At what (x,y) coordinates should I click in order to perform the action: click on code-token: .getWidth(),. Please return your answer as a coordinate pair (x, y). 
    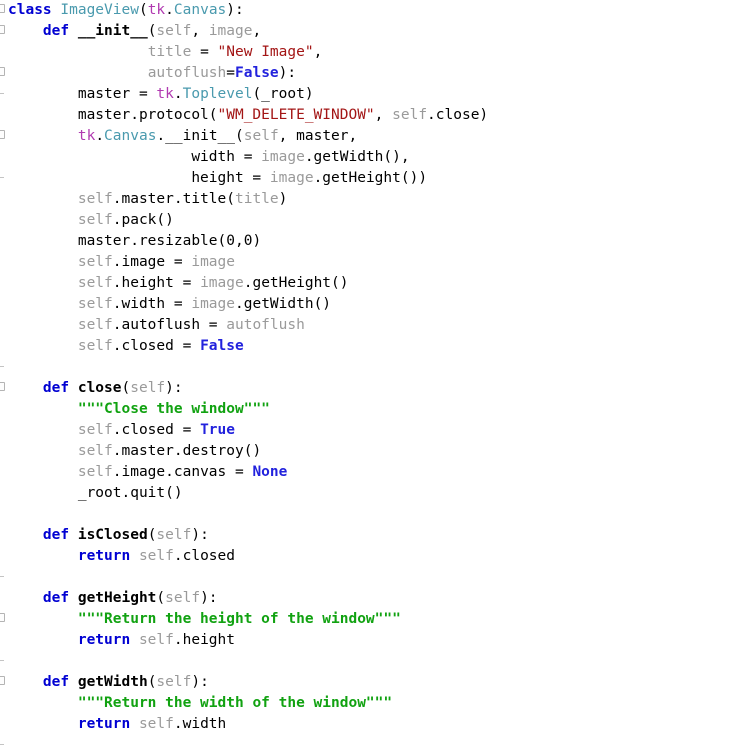
    Looking at the image, I should click on (357, 157).